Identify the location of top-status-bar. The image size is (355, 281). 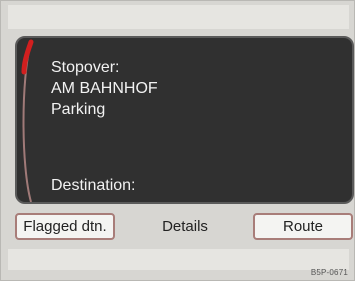
(178, 17).